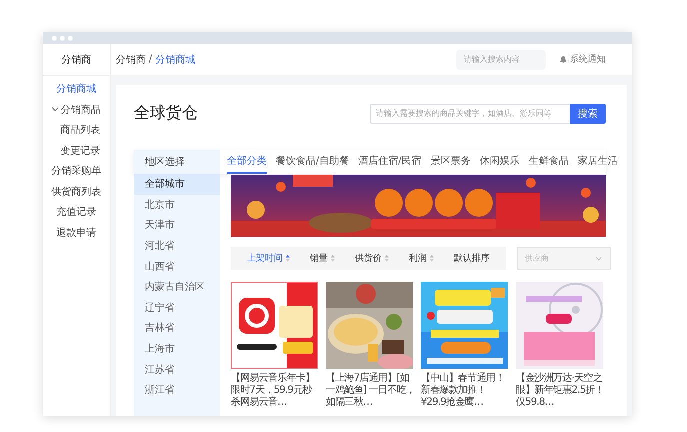 The height and width of the screenshot is (432, 687). What do you see at coordinates (177, 266) in the screenshot?
I see `region-item: 山西省` at bounding box center [177, 266].